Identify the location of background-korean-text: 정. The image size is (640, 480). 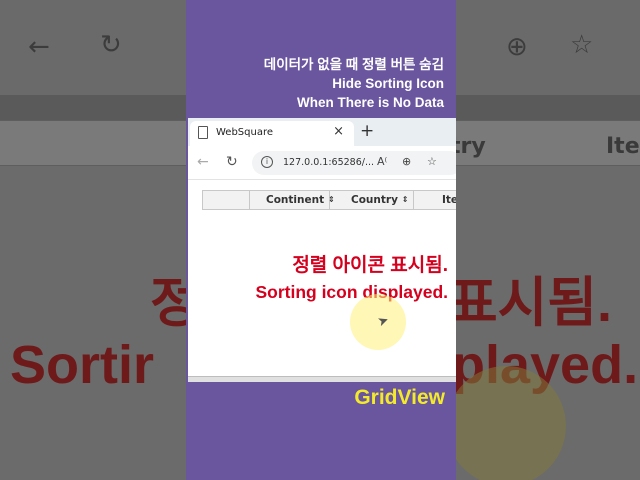
(168, 303).